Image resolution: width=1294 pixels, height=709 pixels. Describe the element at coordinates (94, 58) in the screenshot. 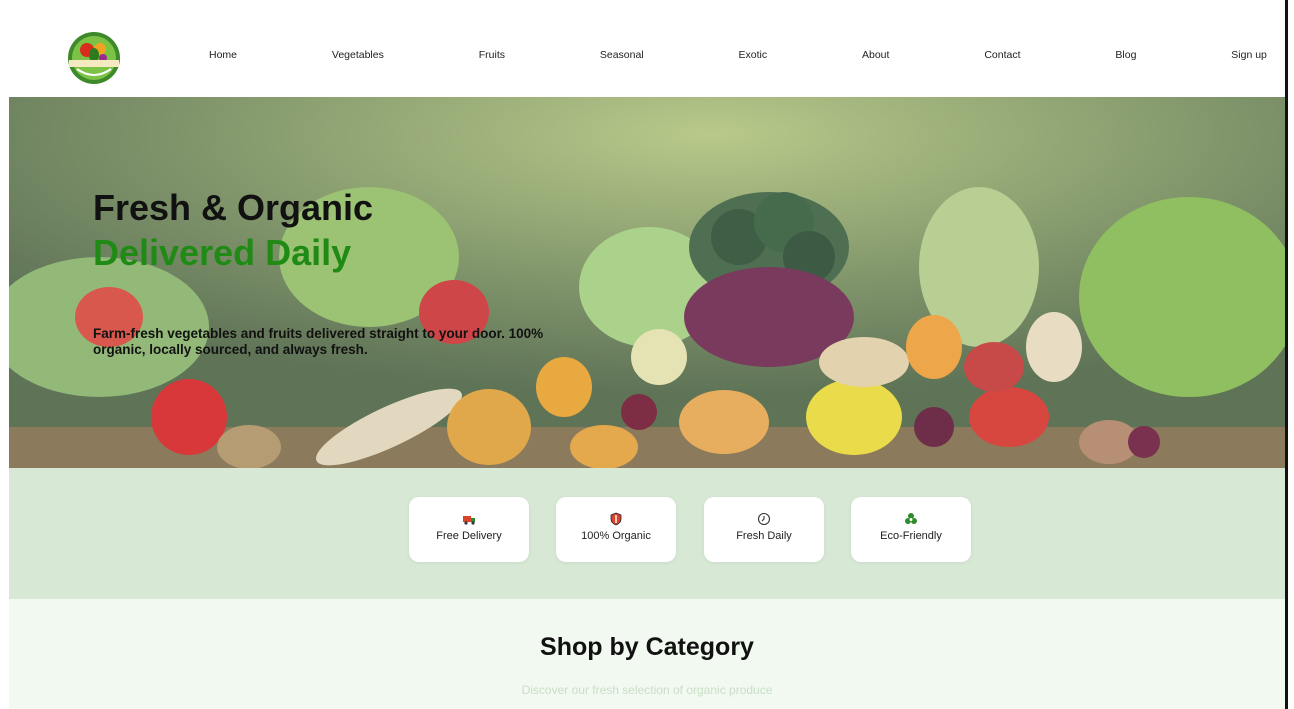

I see `fresh-mart-logo` at that location.